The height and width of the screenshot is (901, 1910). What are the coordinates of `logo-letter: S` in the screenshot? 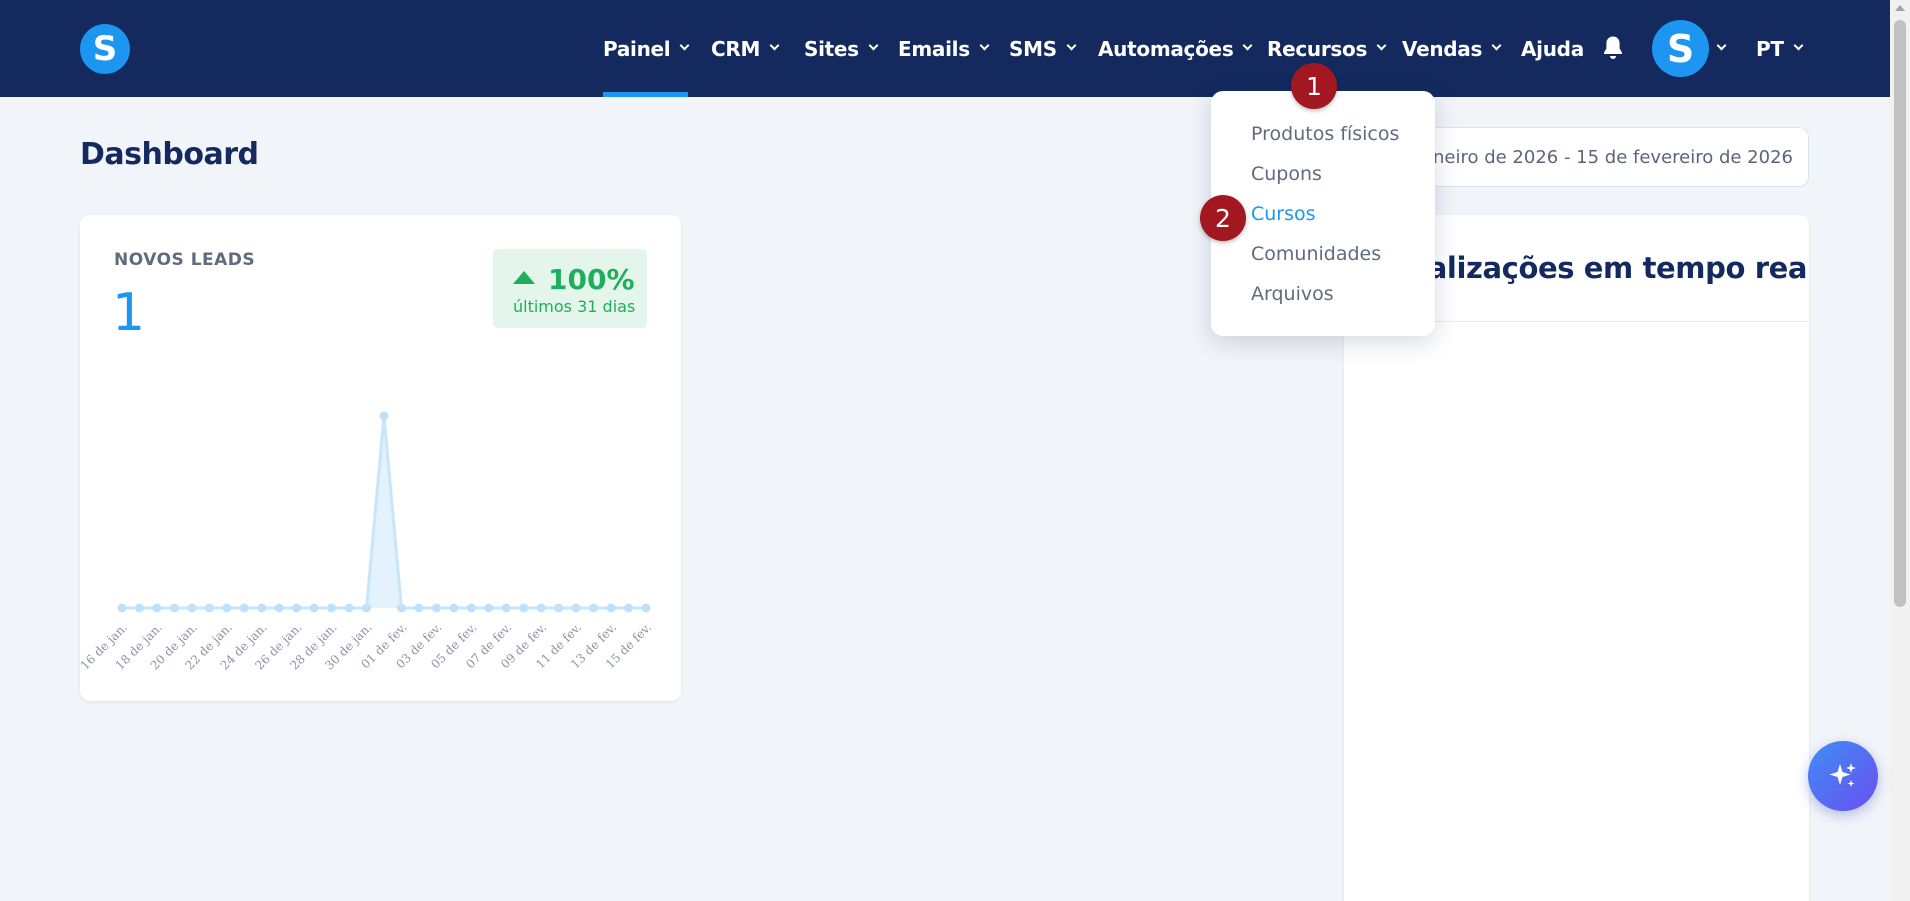 It's located at (105, 49).